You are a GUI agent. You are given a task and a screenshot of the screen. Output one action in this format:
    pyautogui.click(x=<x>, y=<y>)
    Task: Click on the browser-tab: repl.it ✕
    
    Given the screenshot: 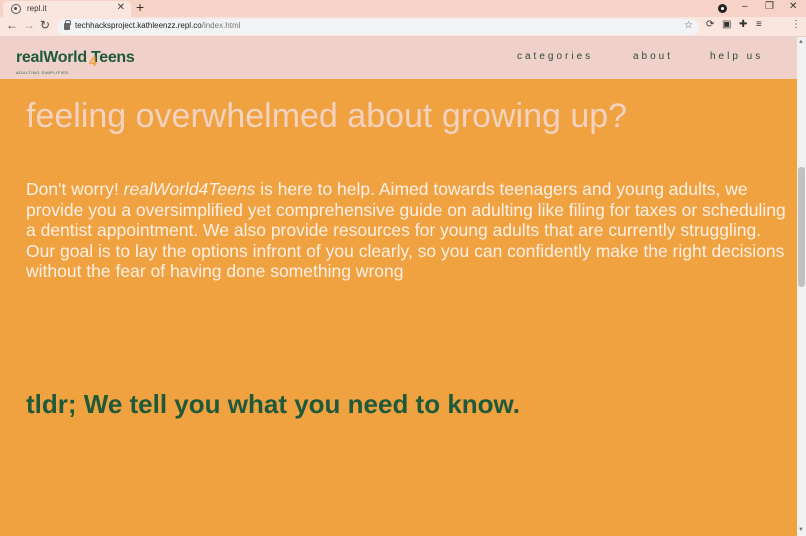 What is the action you would take?
    pyautogui.click(x=67, y=9)
    